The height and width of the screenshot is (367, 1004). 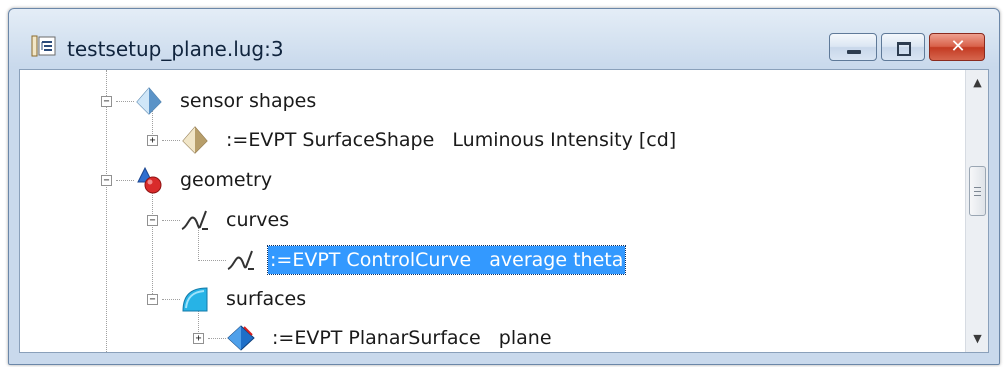 I want to click on tree-node-label: sensor shapes, so click(x=248, y=101).